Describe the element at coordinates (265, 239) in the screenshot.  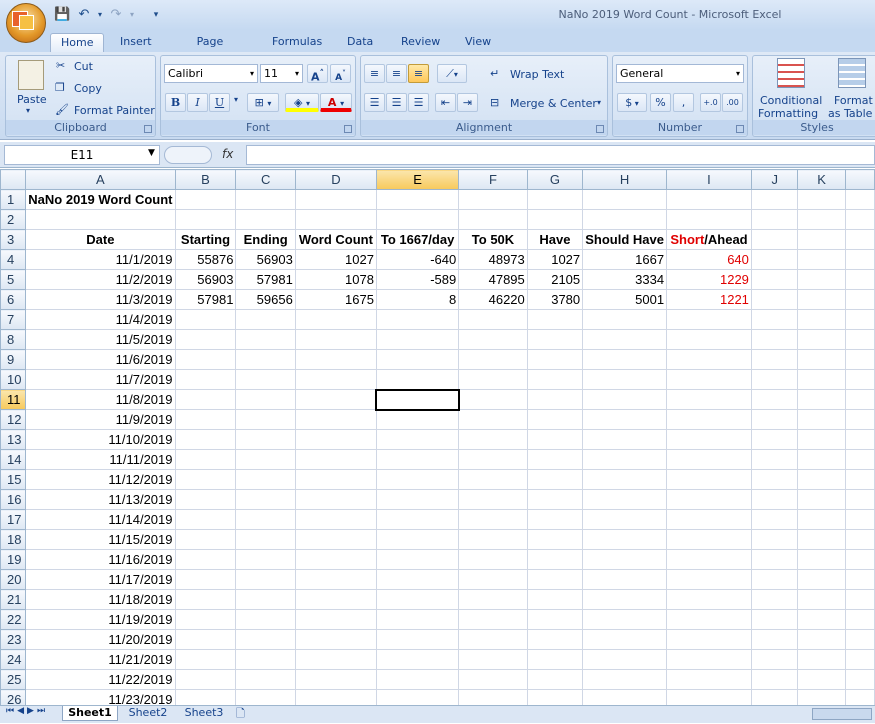
I see `cell: Ending` at that location.